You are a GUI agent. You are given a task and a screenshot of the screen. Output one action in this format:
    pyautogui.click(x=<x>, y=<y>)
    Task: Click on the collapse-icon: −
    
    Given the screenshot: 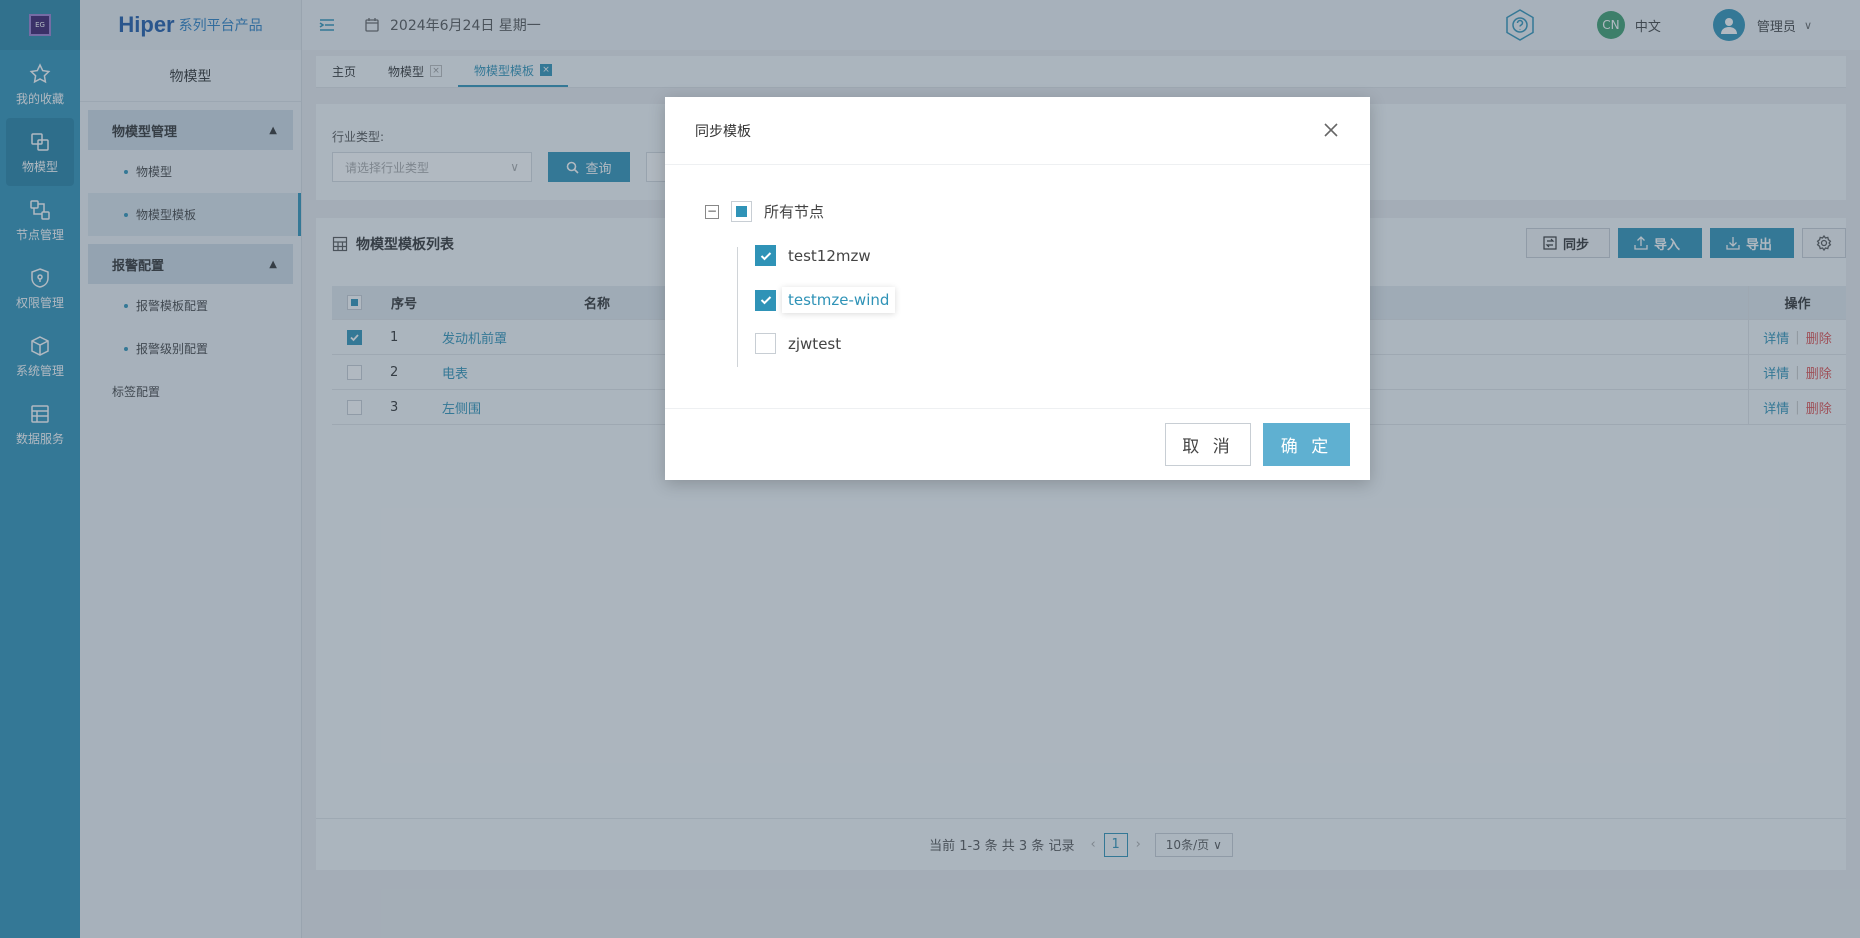 What is the action you would take?
    pyautogui.click(x=712, y=211)
    